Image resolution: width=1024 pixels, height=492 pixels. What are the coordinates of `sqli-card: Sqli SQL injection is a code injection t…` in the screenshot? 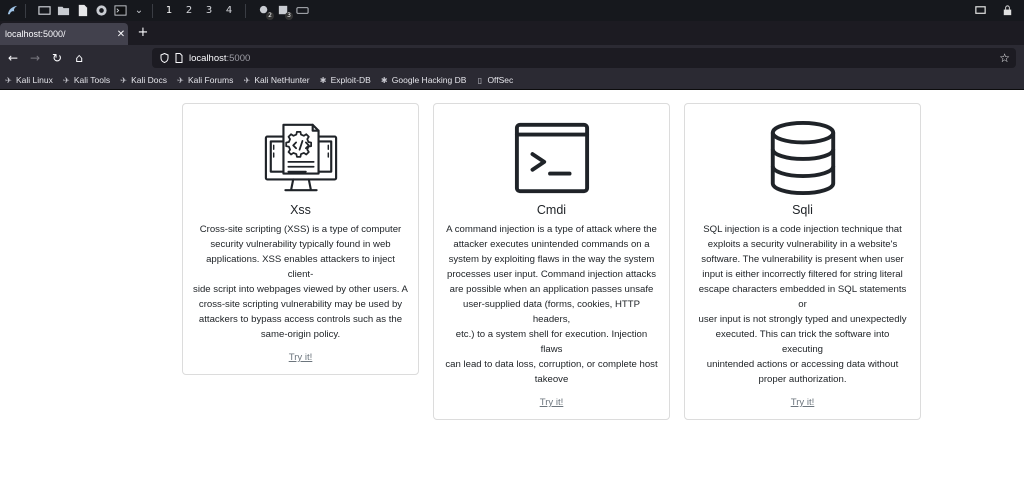 It's located at (802, 261).